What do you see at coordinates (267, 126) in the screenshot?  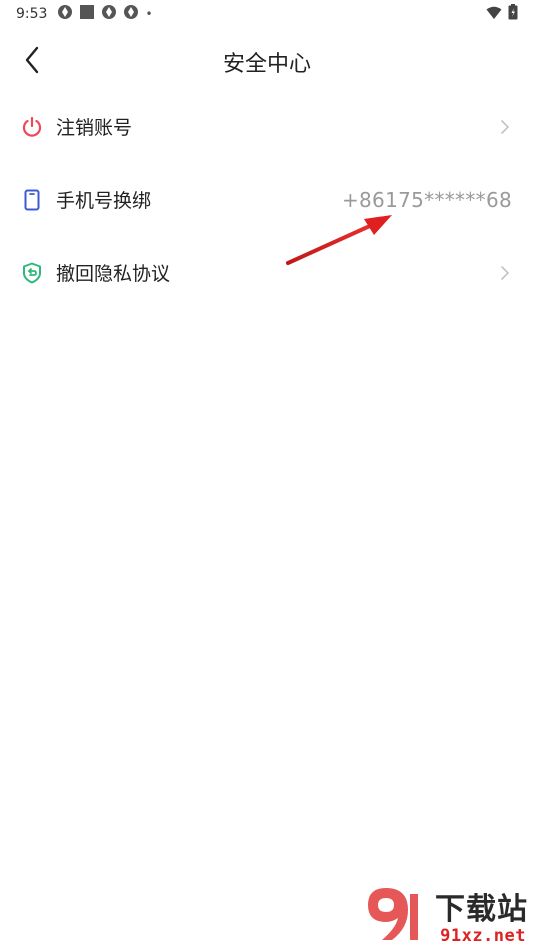 I see `list-item-cancel-account: 注销账号` at bounding box center [267, 126].